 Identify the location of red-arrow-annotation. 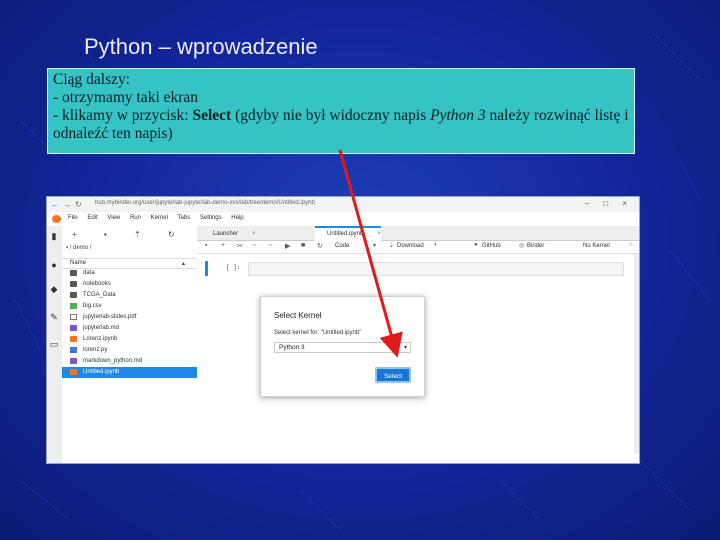
(370, 253).